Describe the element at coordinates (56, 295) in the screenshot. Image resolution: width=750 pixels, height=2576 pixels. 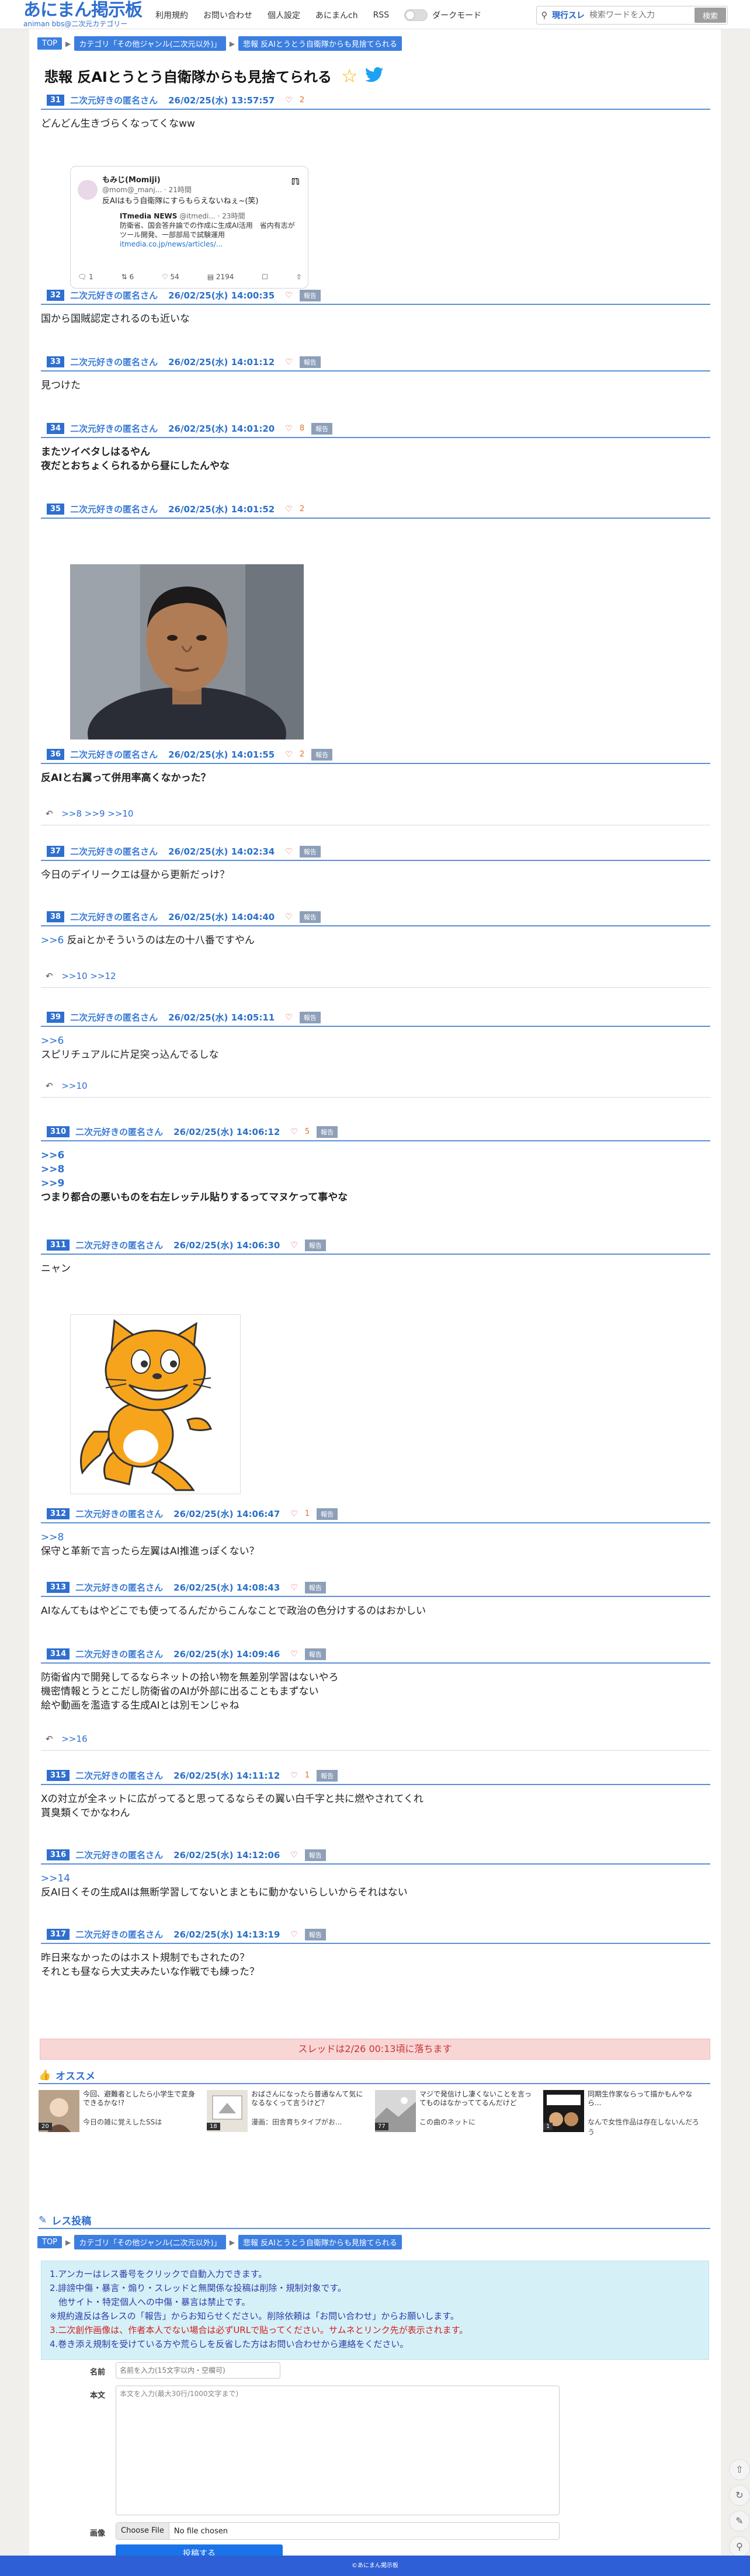
I see `post-number: 32` at that location.